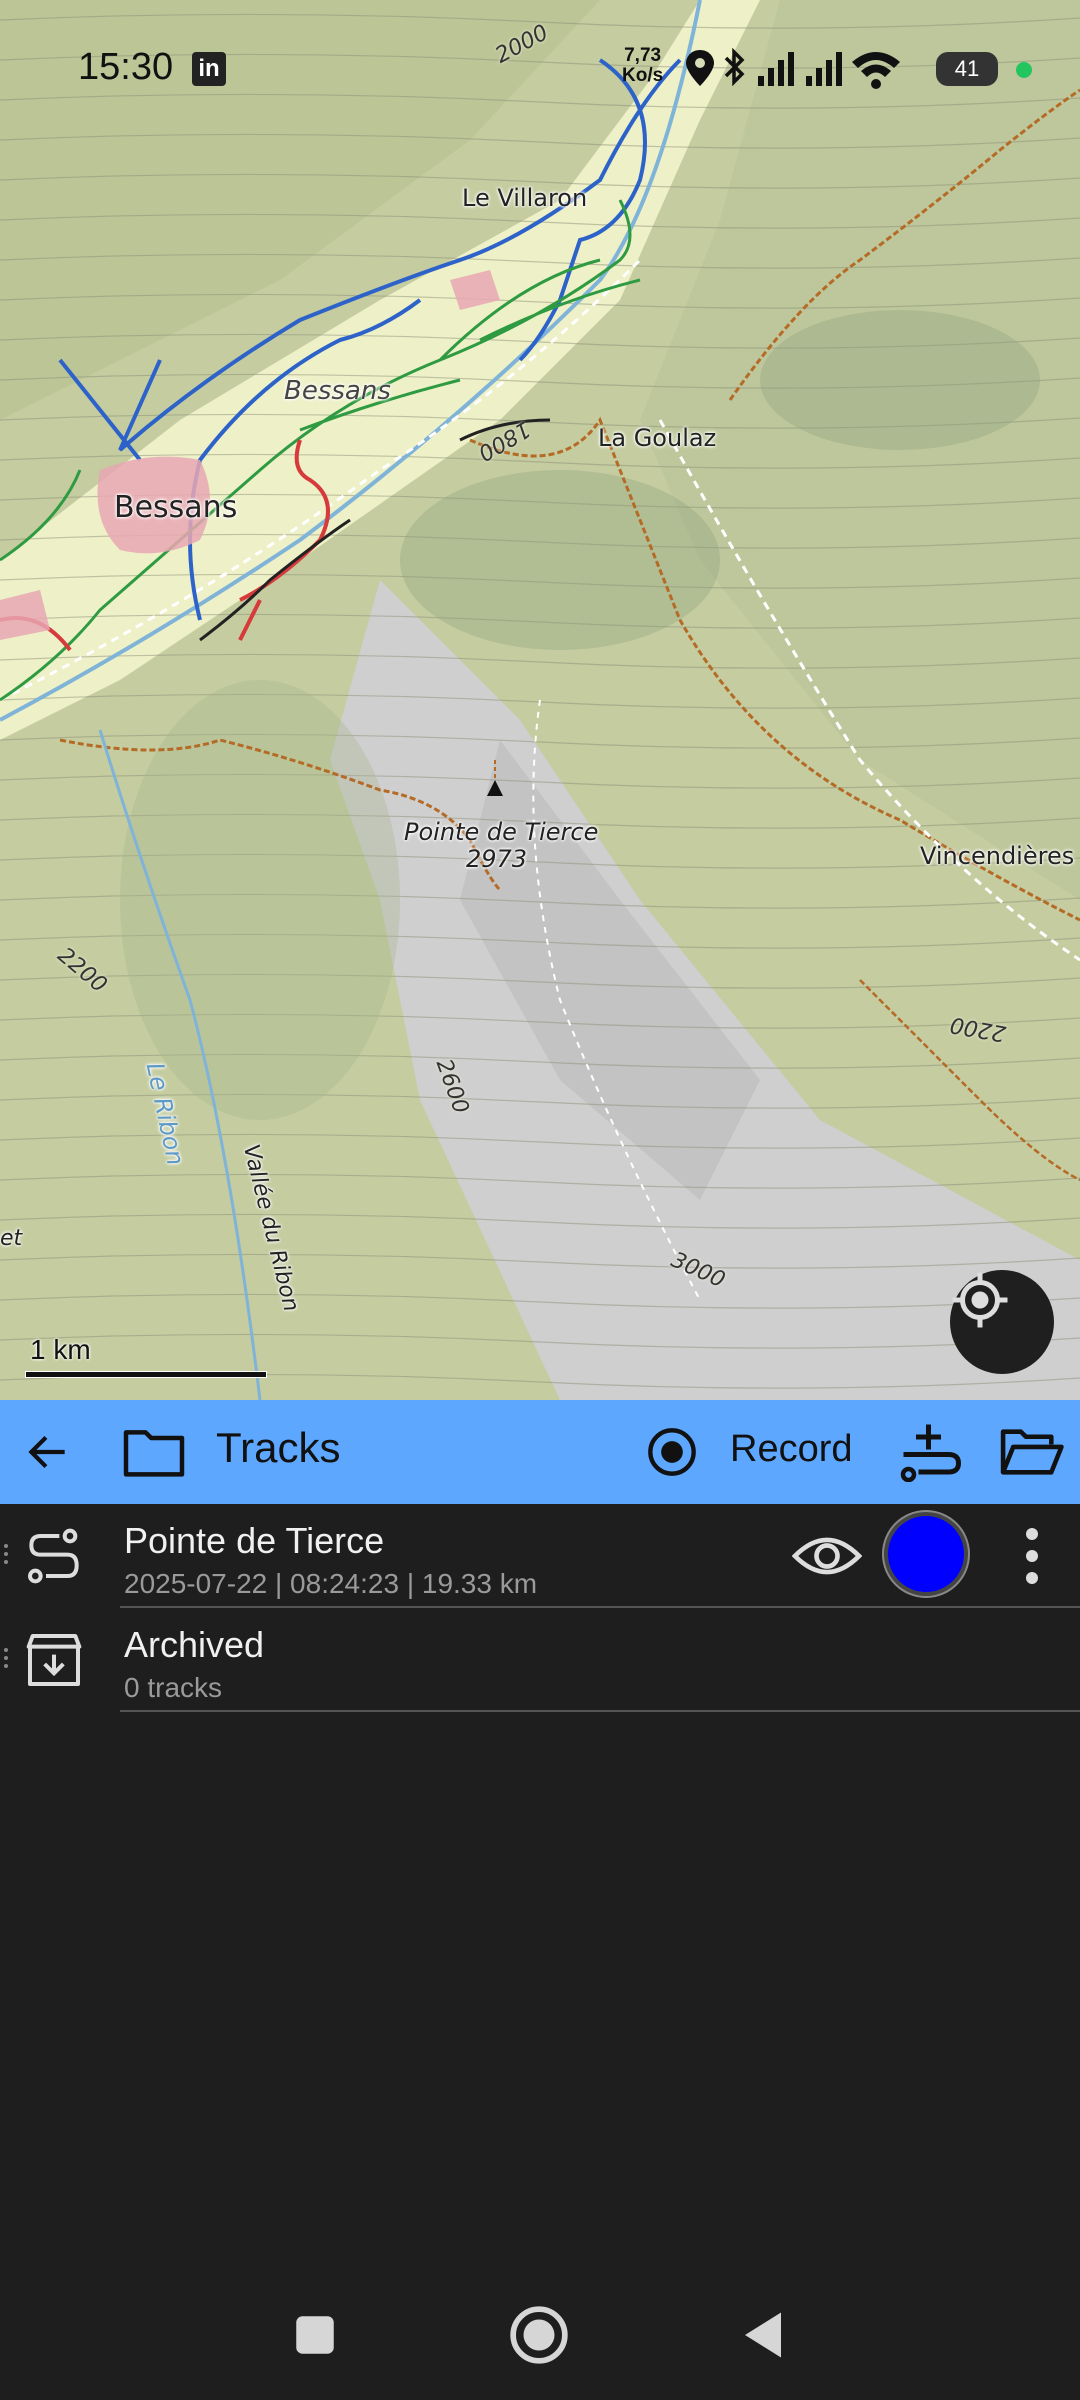 The image size is (1080, 2400). Describe the element at coordinates (980, 1300) in the screenshot. I see `locate-icon` at that location.